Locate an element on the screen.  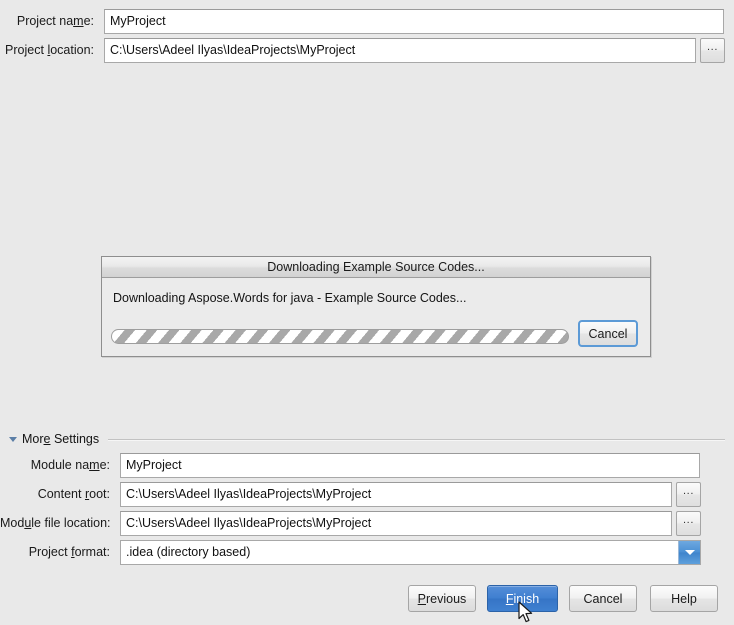
previous-label-suffix: revious is located at coordinates (446, 598).